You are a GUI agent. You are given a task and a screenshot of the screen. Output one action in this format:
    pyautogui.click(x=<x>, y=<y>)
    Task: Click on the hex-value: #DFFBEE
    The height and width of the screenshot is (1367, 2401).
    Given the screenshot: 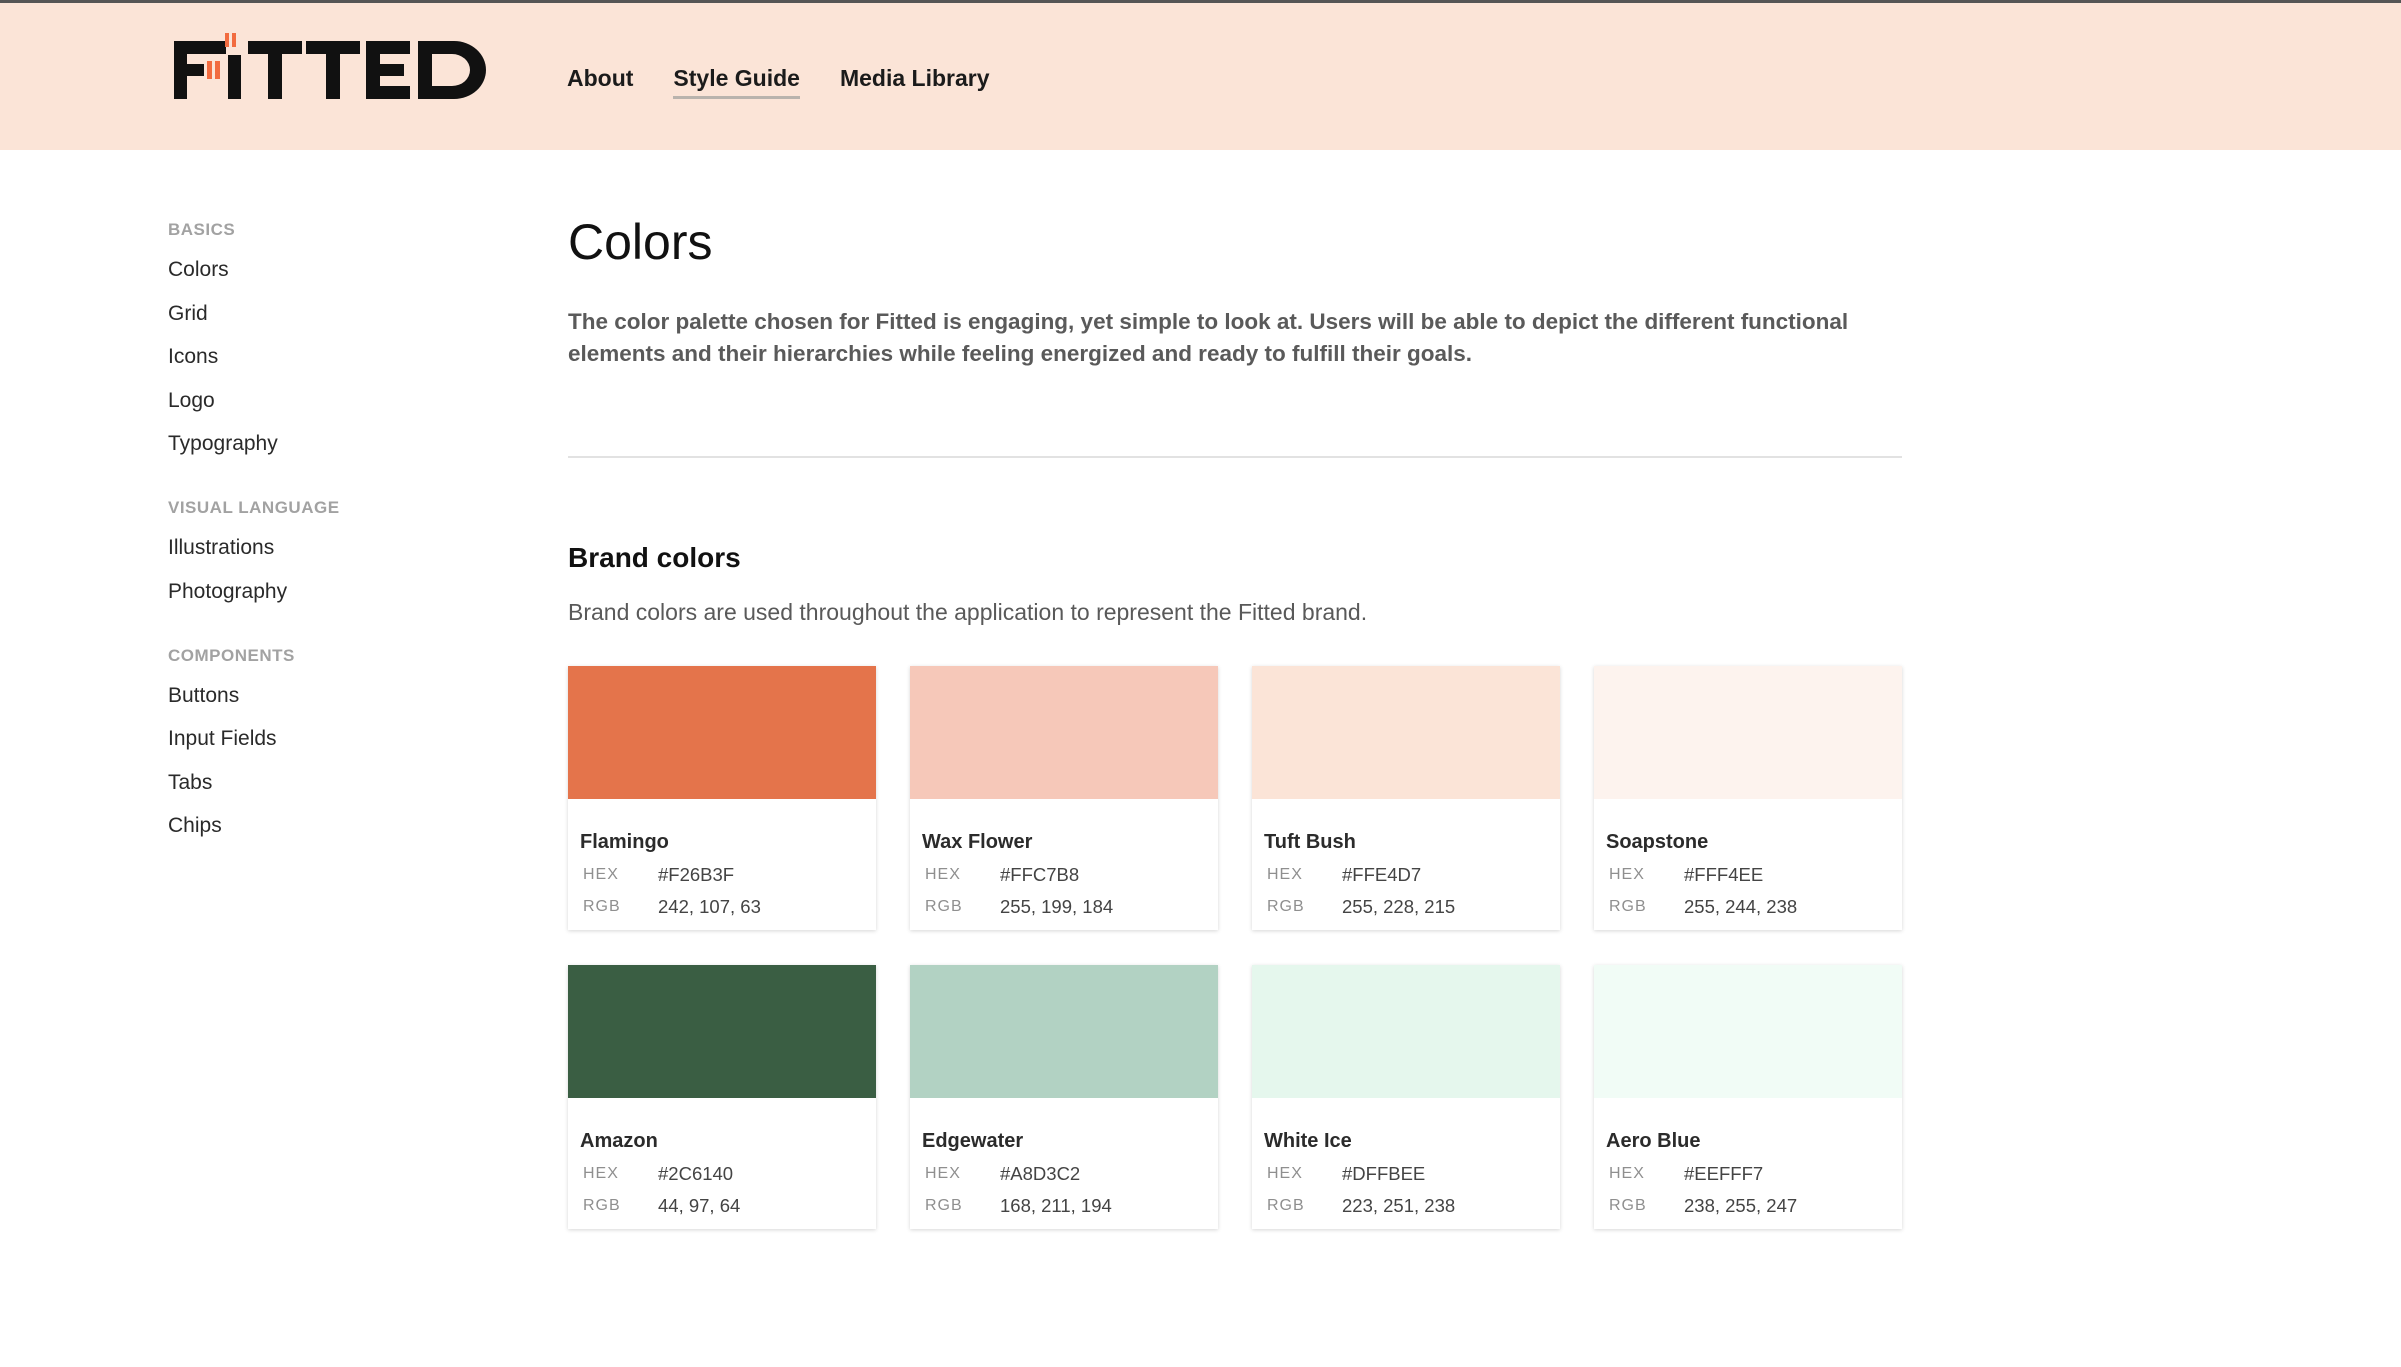 What is the action you would take?
    pyautogui.click(x=1384, y=1173)
    